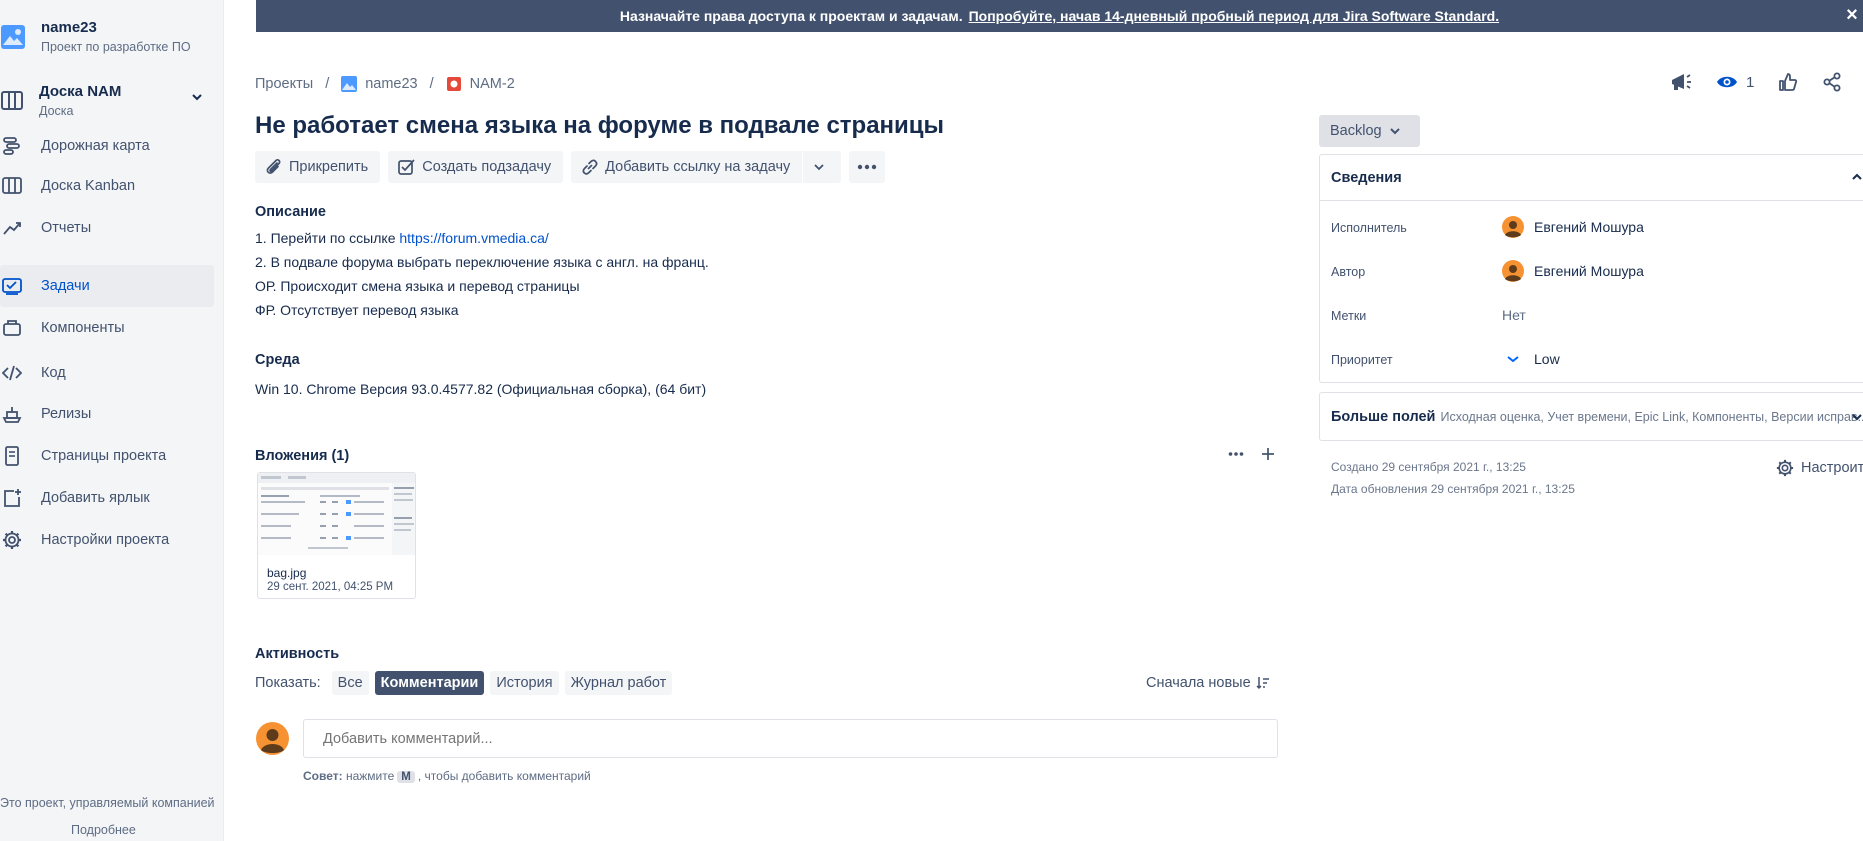  Describe the element at coordinates (1262, 683) in the screenshot. I see `sort-icon` at that location.